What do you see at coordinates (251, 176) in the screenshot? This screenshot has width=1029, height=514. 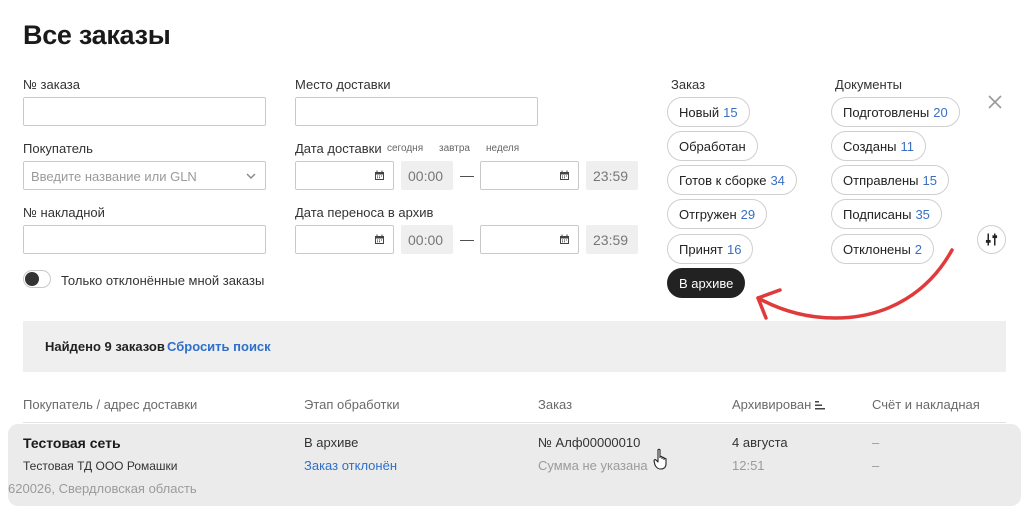 I see `chevron-down-icon` at bounding box center [251, 176].